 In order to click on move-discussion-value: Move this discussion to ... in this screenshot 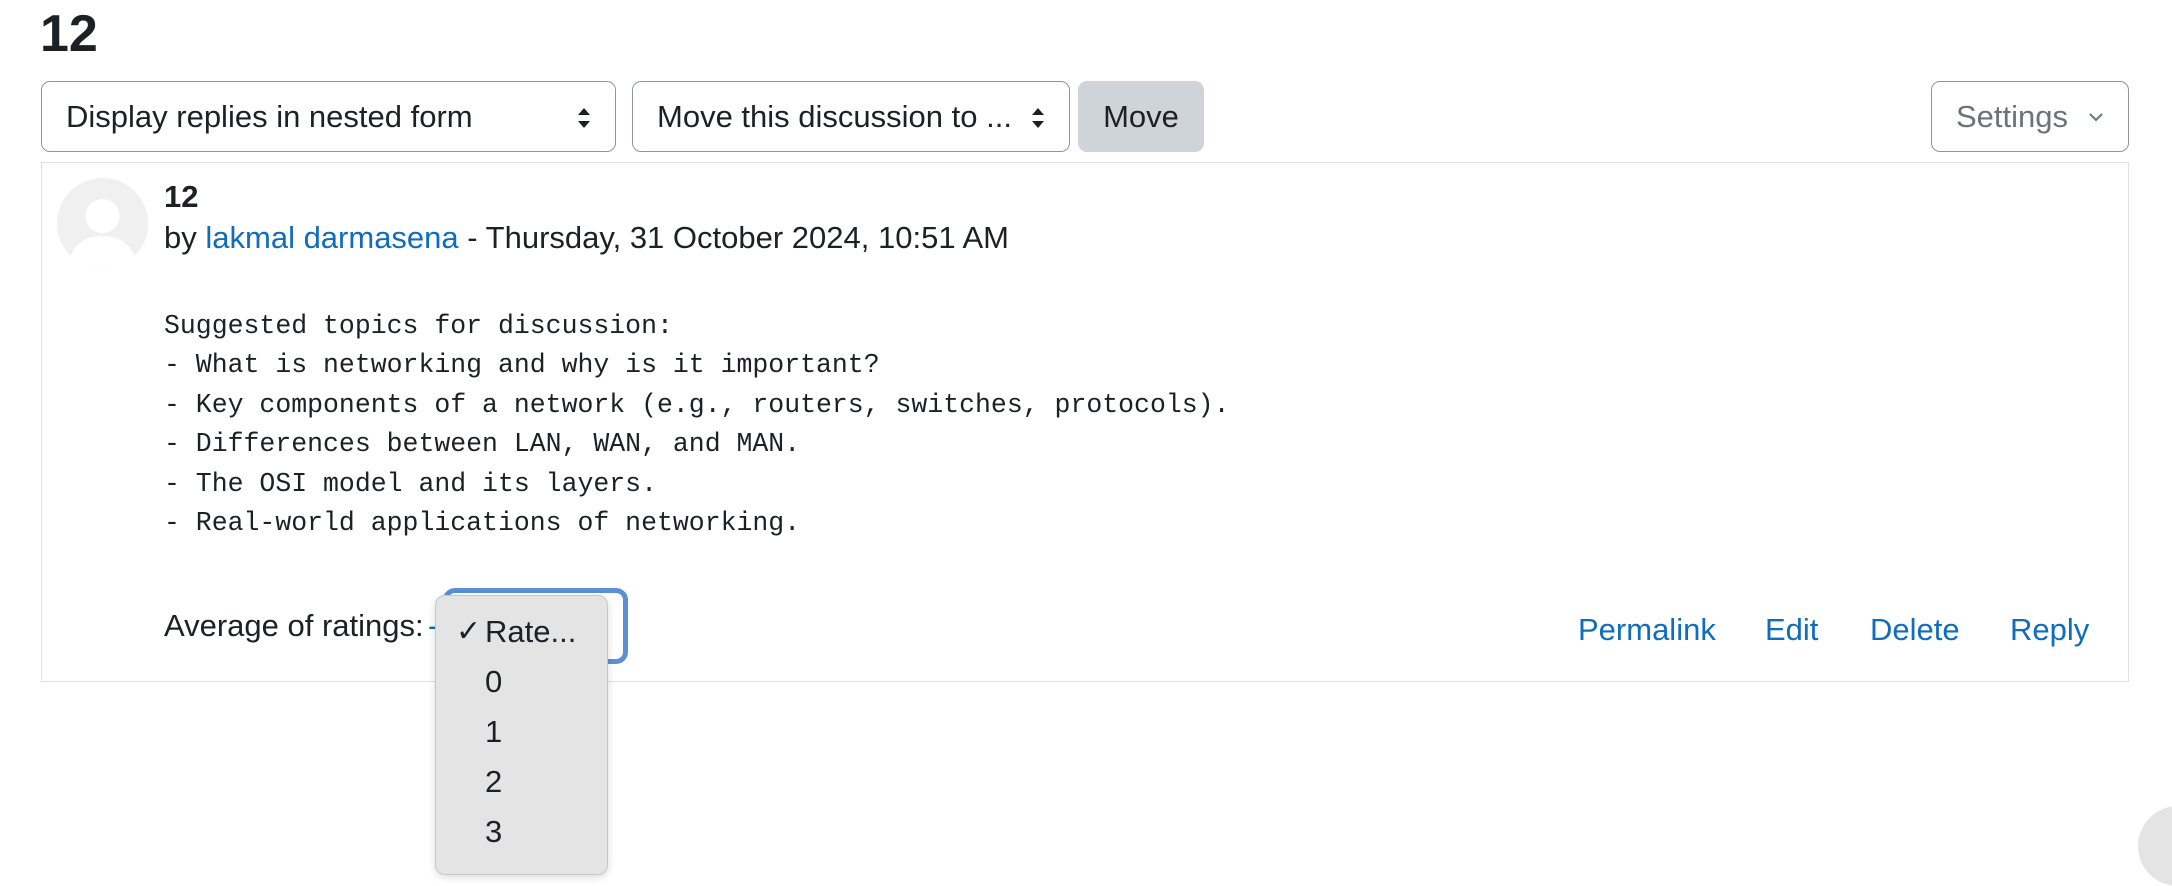, I will do `click(834, 116)`.